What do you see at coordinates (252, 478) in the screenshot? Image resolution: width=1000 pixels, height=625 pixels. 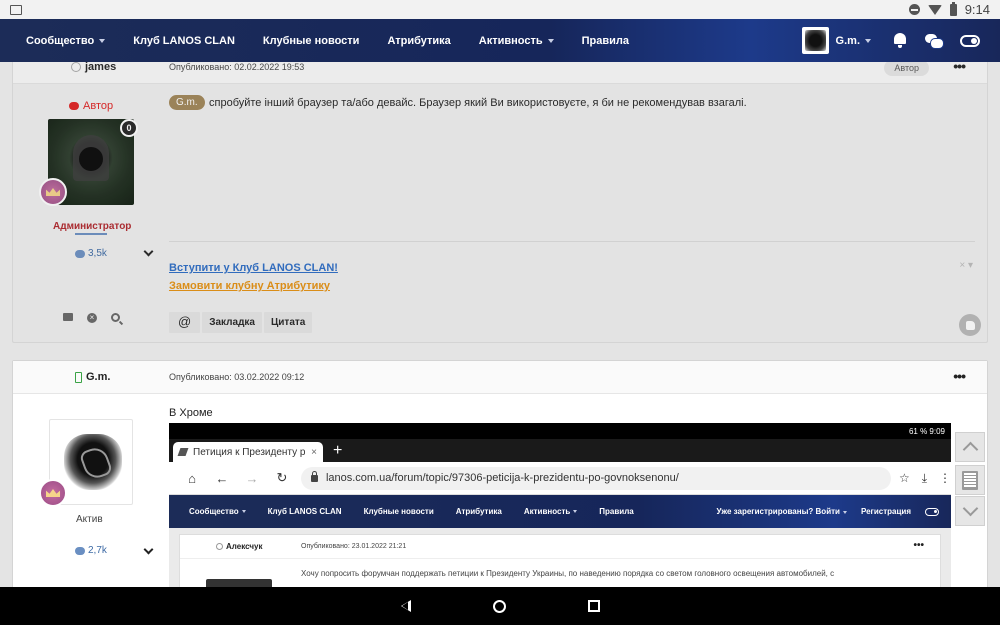 I see `forward-icon: →` at bounding box center [252, 478].